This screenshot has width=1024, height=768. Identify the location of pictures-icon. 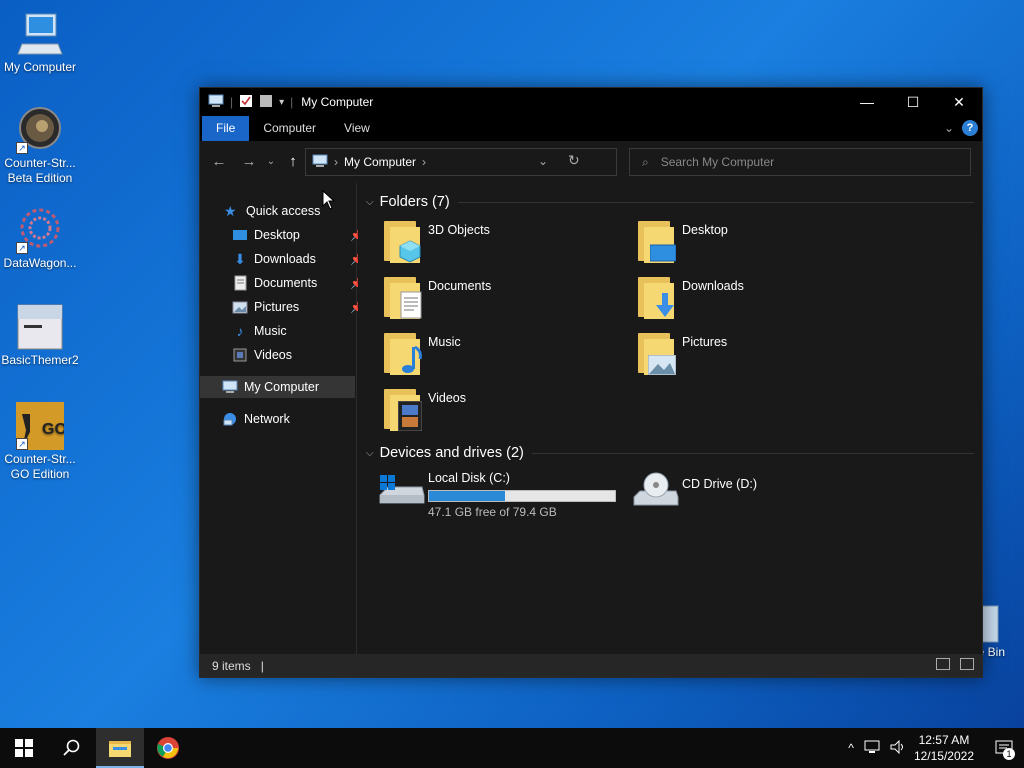
(240, 307).